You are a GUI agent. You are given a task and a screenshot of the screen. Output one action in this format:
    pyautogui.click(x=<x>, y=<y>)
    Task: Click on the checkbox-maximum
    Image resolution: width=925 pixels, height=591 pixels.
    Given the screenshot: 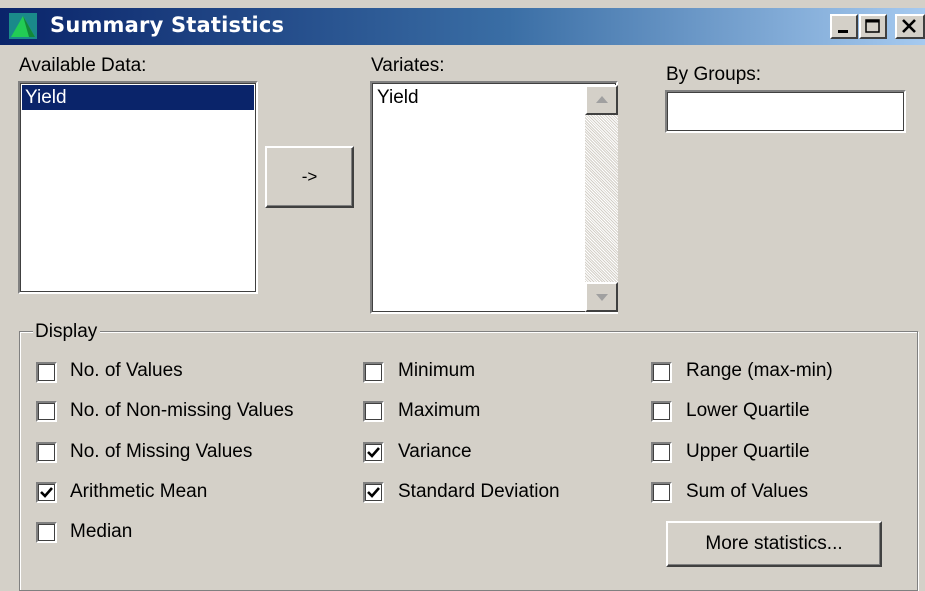 What is the action you would take?
    pyautogui.click(x=373, y=411)
    